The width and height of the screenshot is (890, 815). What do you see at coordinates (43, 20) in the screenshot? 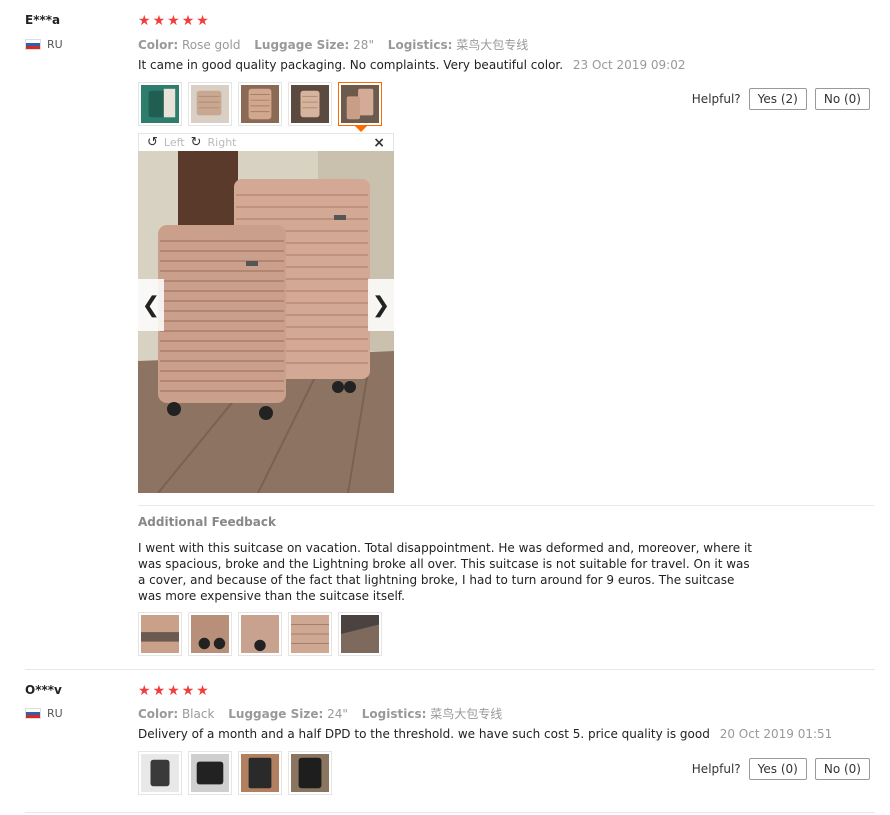
I see `reviewer-name: E***a` at bounding box center [43, 20].